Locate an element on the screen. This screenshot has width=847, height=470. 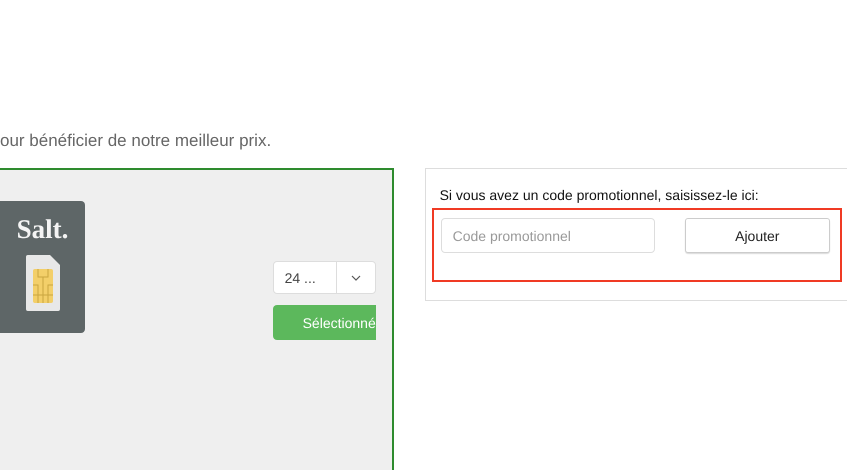
sim-card-icon is located at coordinates (43, 283).